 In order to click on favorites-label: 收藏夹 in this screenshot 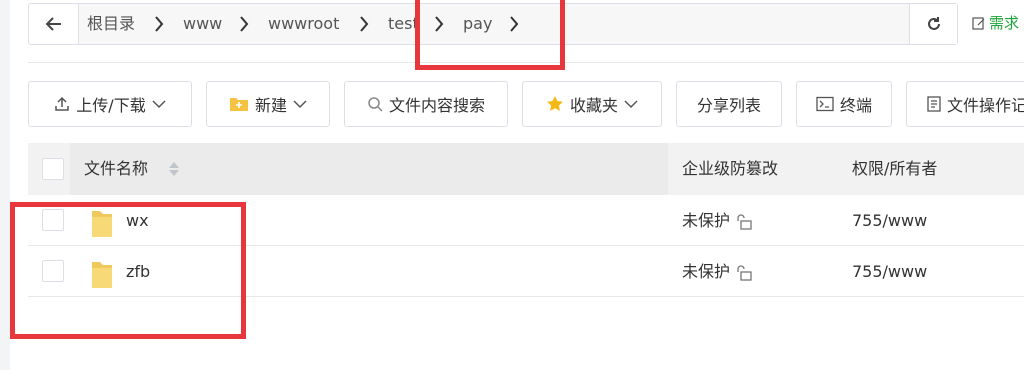, I will do `click(593, 105)`.